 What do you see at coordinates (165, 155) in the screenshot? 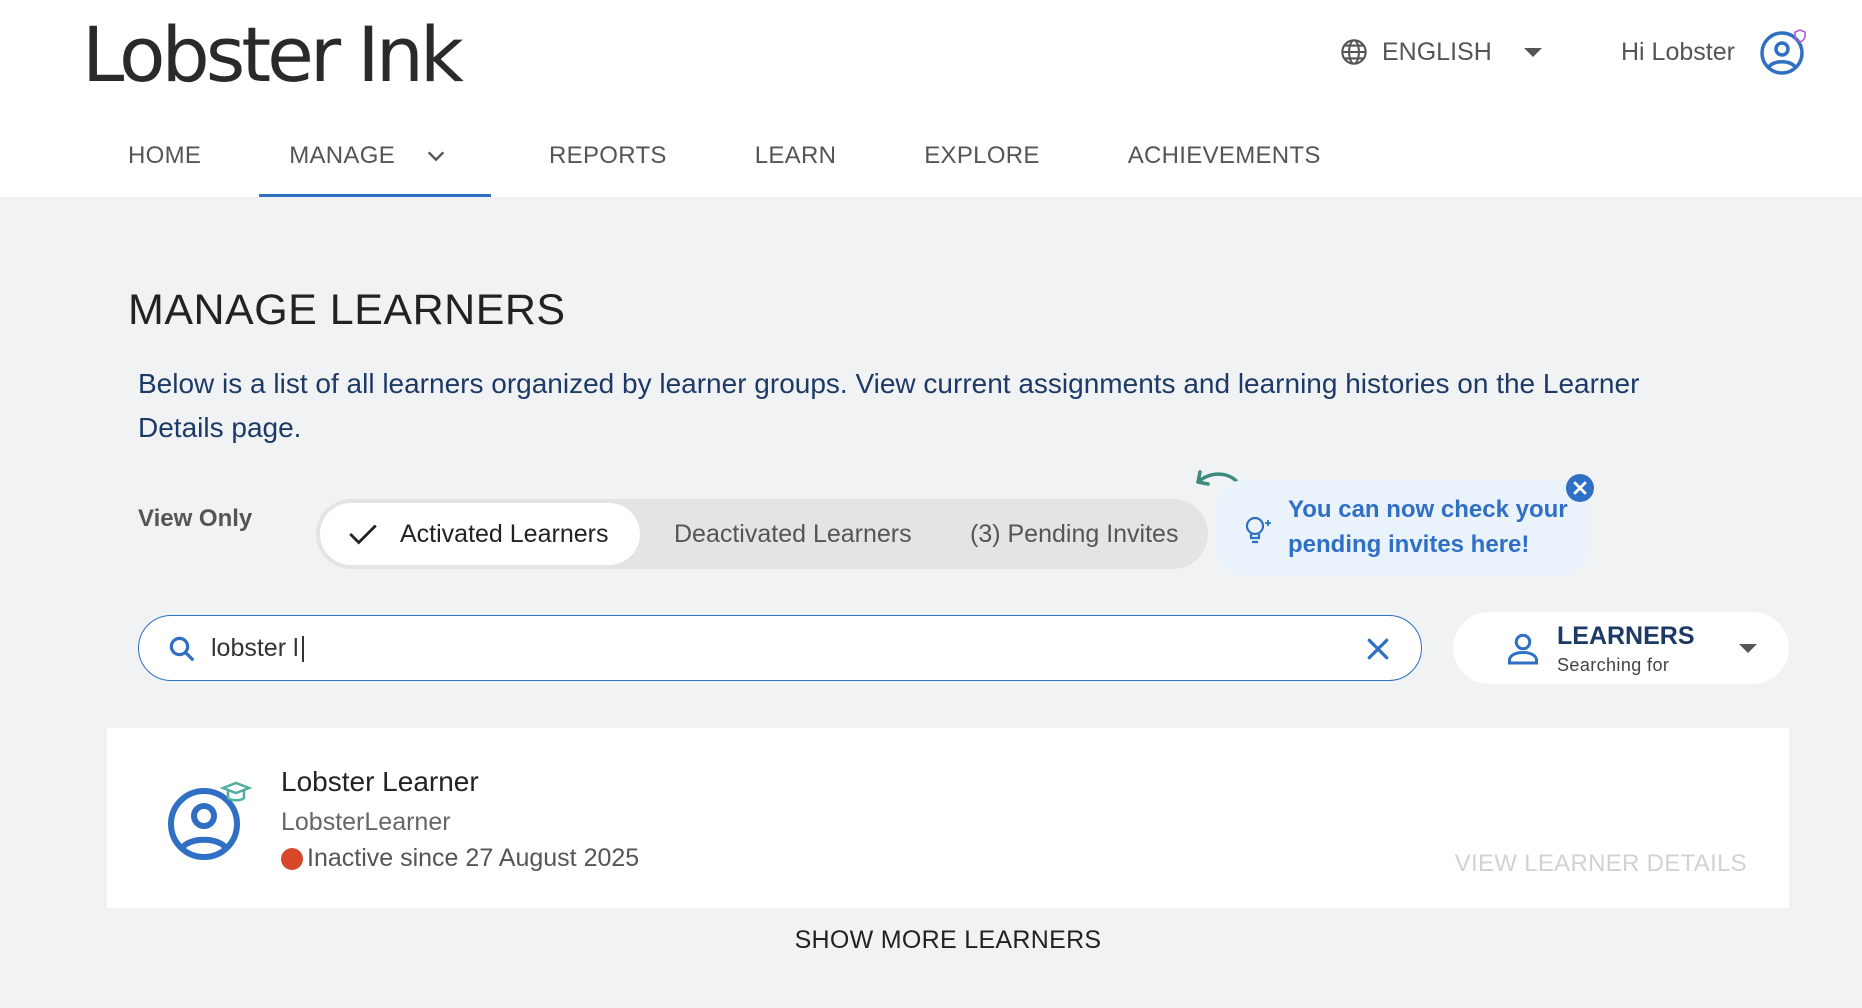
I see `nav-home-label: HOME` at bounding box center [165, 155].